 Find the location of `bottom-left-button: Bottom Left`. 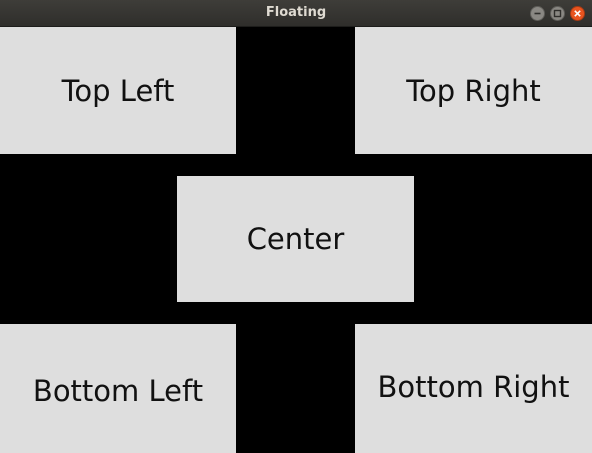

bottom-left-button: Bottom Left is located at coordinates (118, 388).